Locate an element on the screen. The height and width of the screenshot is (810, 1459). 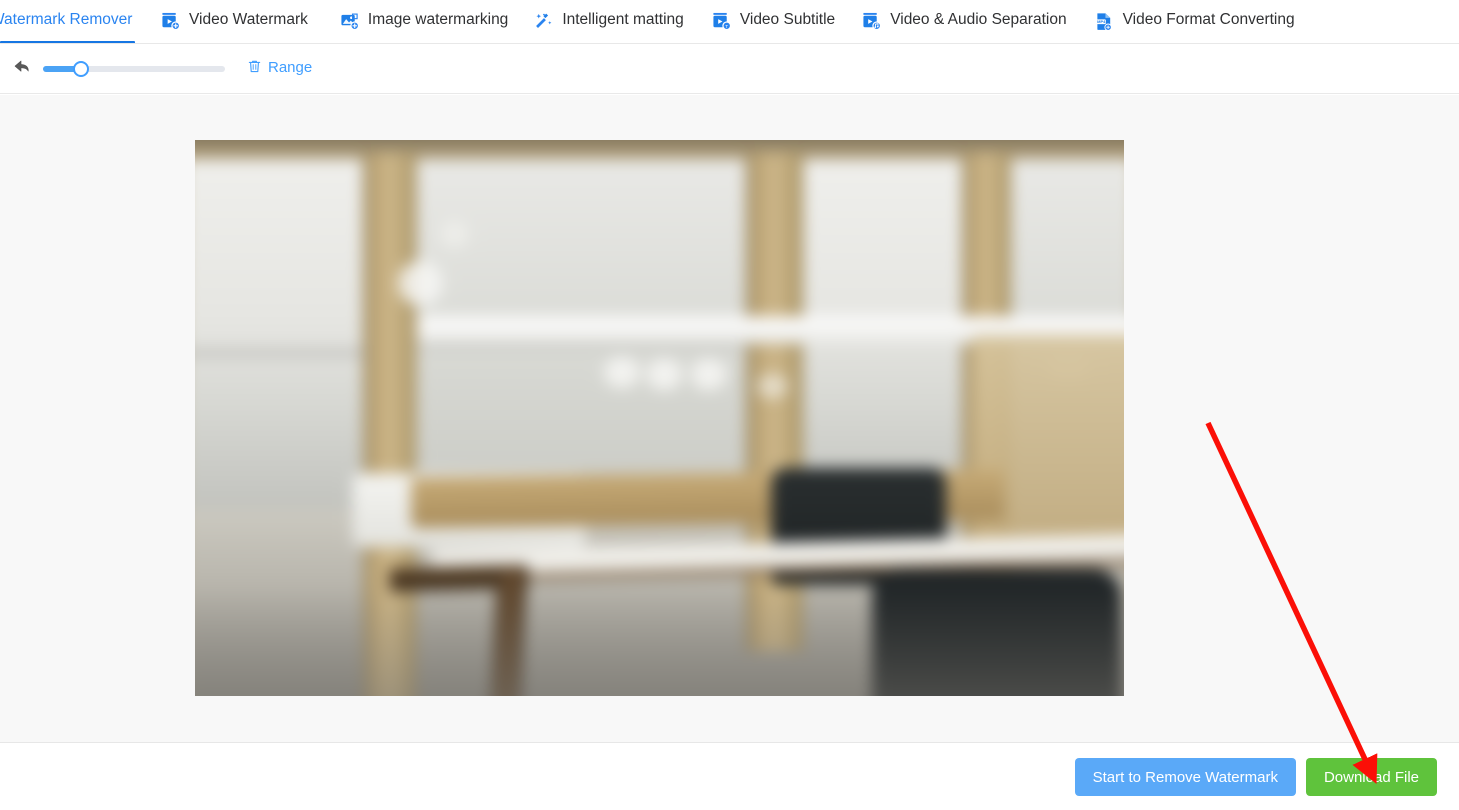
svg-text: T is located at coordinates (726, 26).